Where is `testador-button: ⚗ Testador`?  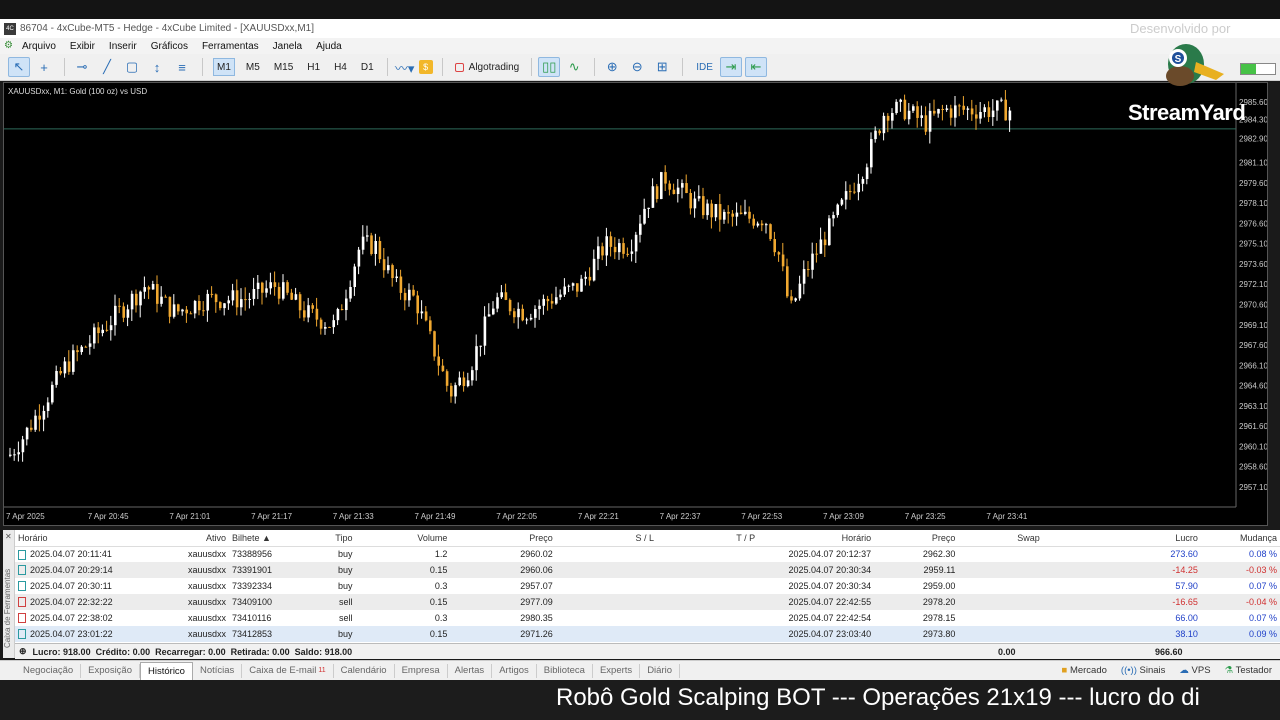
testador-button: ⚗ Testador is located at coordinates (1248, 670).